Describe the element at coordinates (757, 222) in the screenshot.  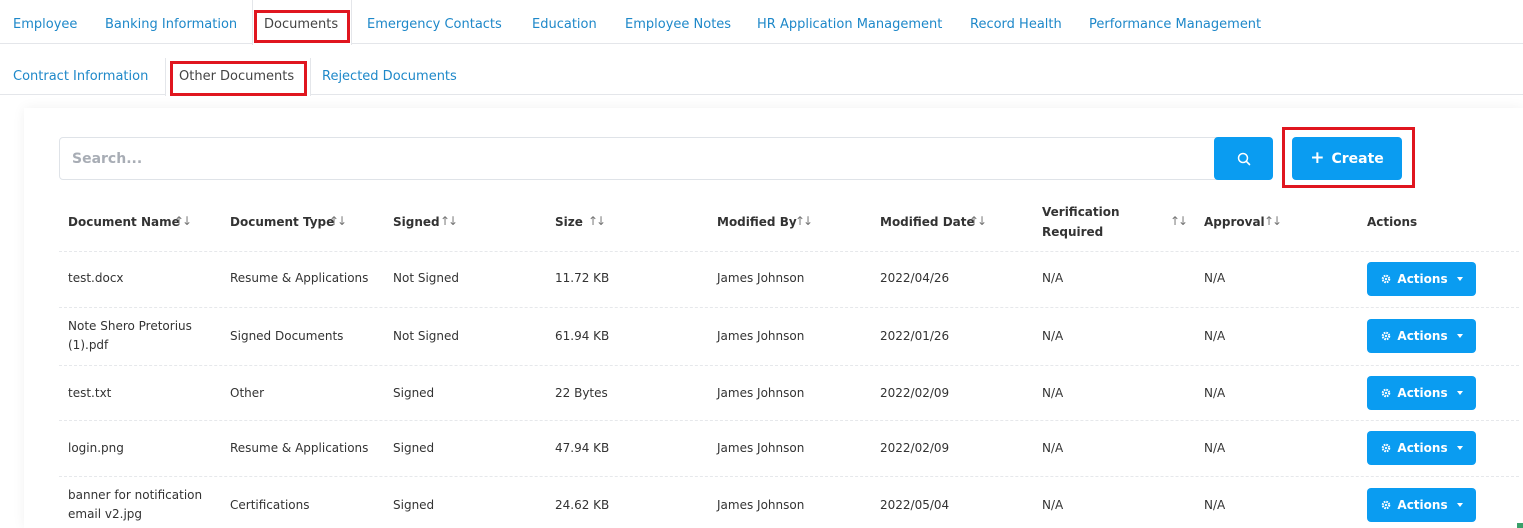
I see `header-modified-by: Modified By` at that location.